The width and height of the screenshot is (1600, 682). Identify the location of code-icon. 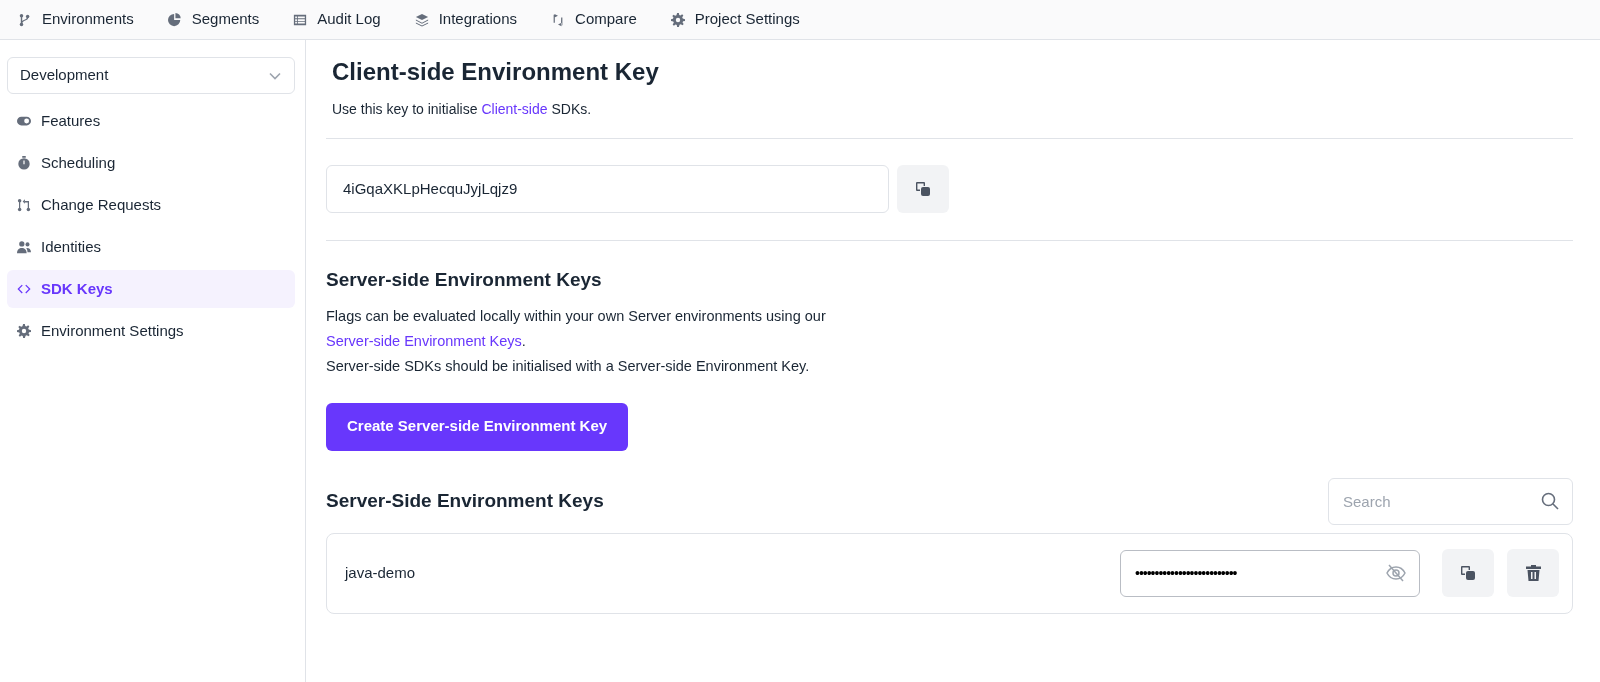
(24, 289).